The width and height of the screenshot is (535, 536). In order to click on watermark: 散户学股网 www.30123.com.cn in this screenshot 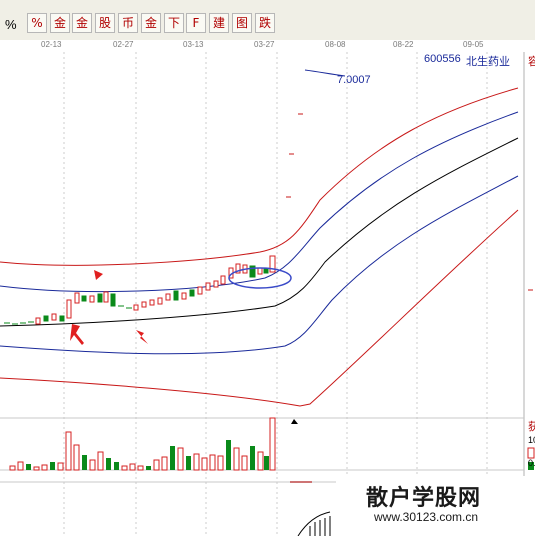, I will do `click(435, 506)`.